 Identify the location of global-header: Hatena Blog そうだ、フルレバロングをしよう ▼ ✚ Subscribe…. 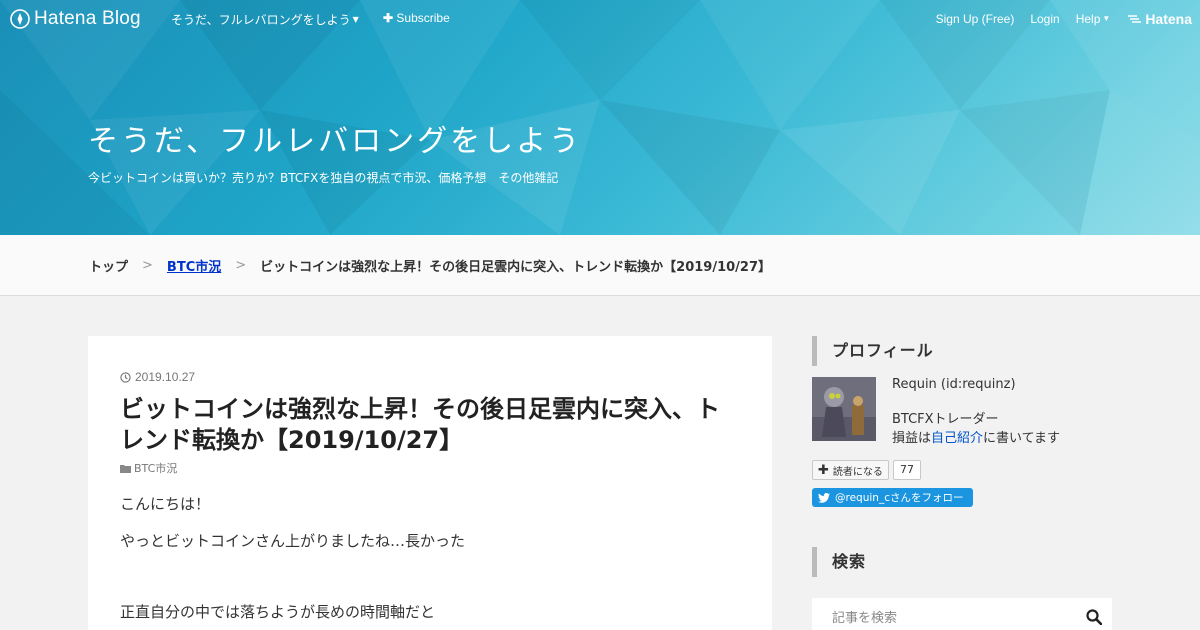
(600, 18).